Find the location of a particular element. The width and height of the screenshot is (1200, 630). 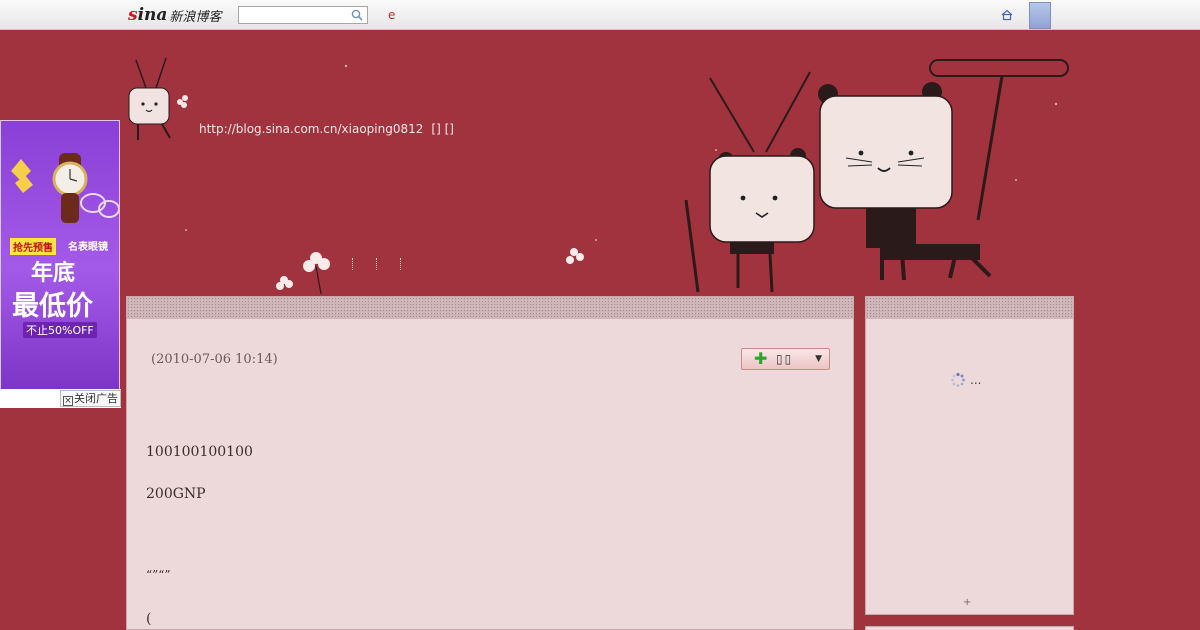

ad-headline-2: 最低价 is located at coordinates (52, 306).